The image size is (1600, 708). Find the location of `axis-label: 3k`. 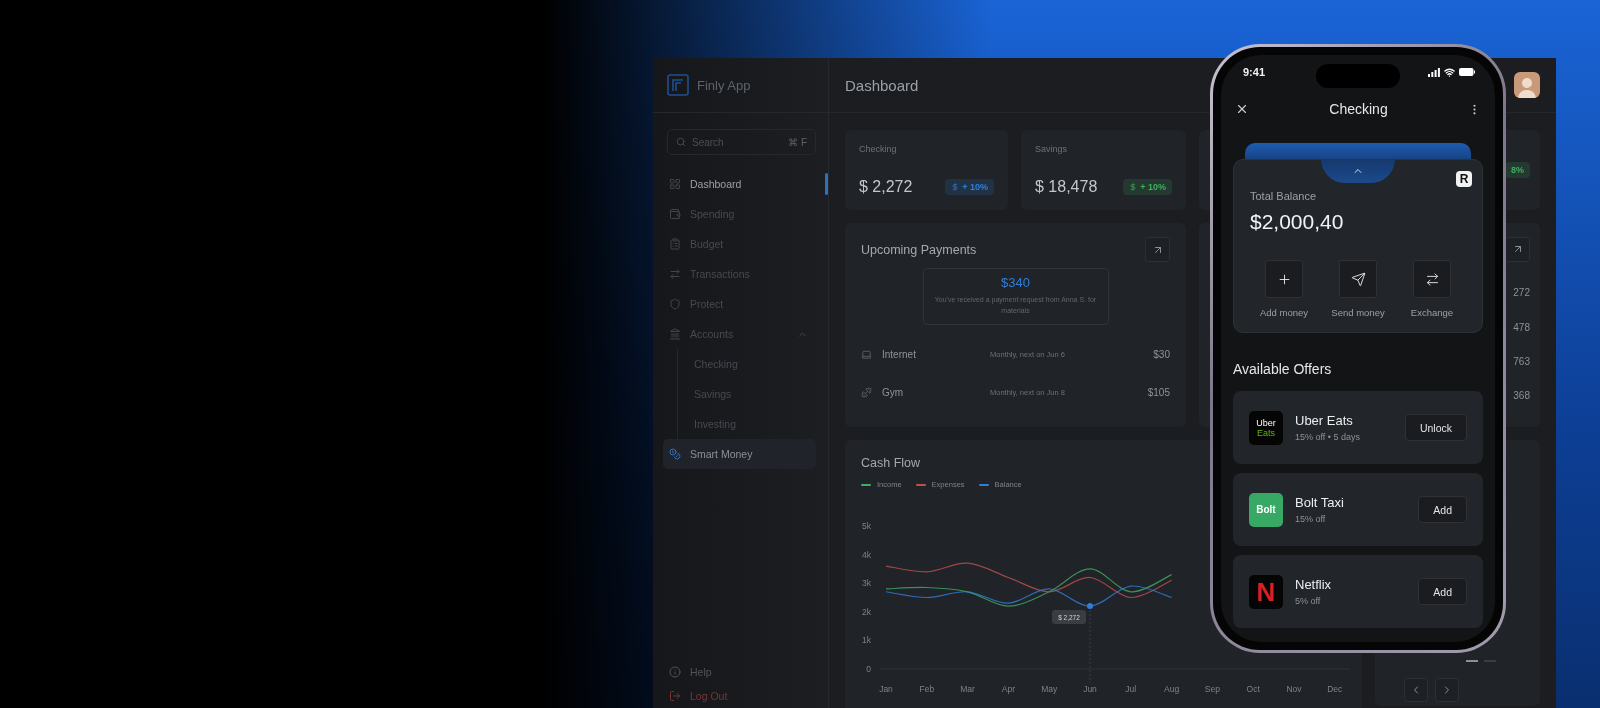

axis-label: 3k is located at coordinates (866, 583).